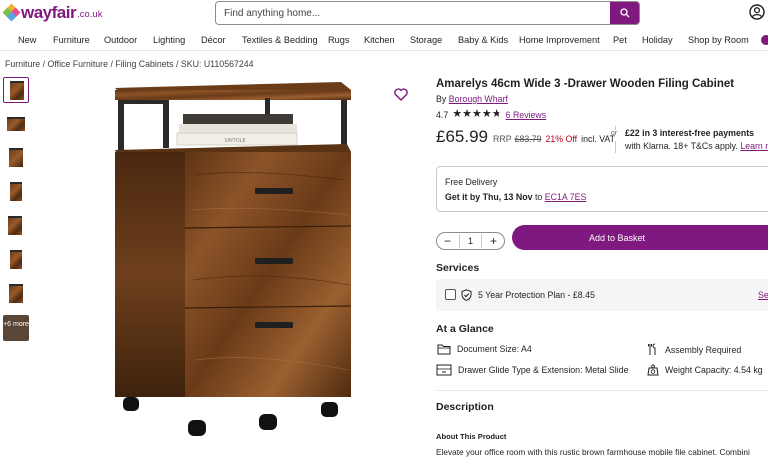 The image size is (768, 458). Describe the element at coordinates (502, 139) in the screenshot. I see `rrp-label: RRP` at that location.